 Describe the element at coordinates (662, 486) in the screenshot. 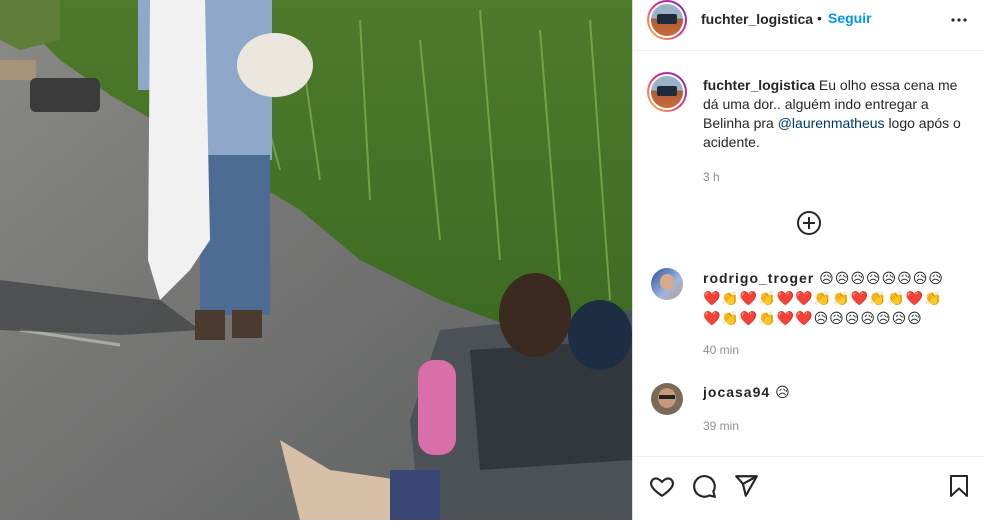

I see `heart-icon` at that location.